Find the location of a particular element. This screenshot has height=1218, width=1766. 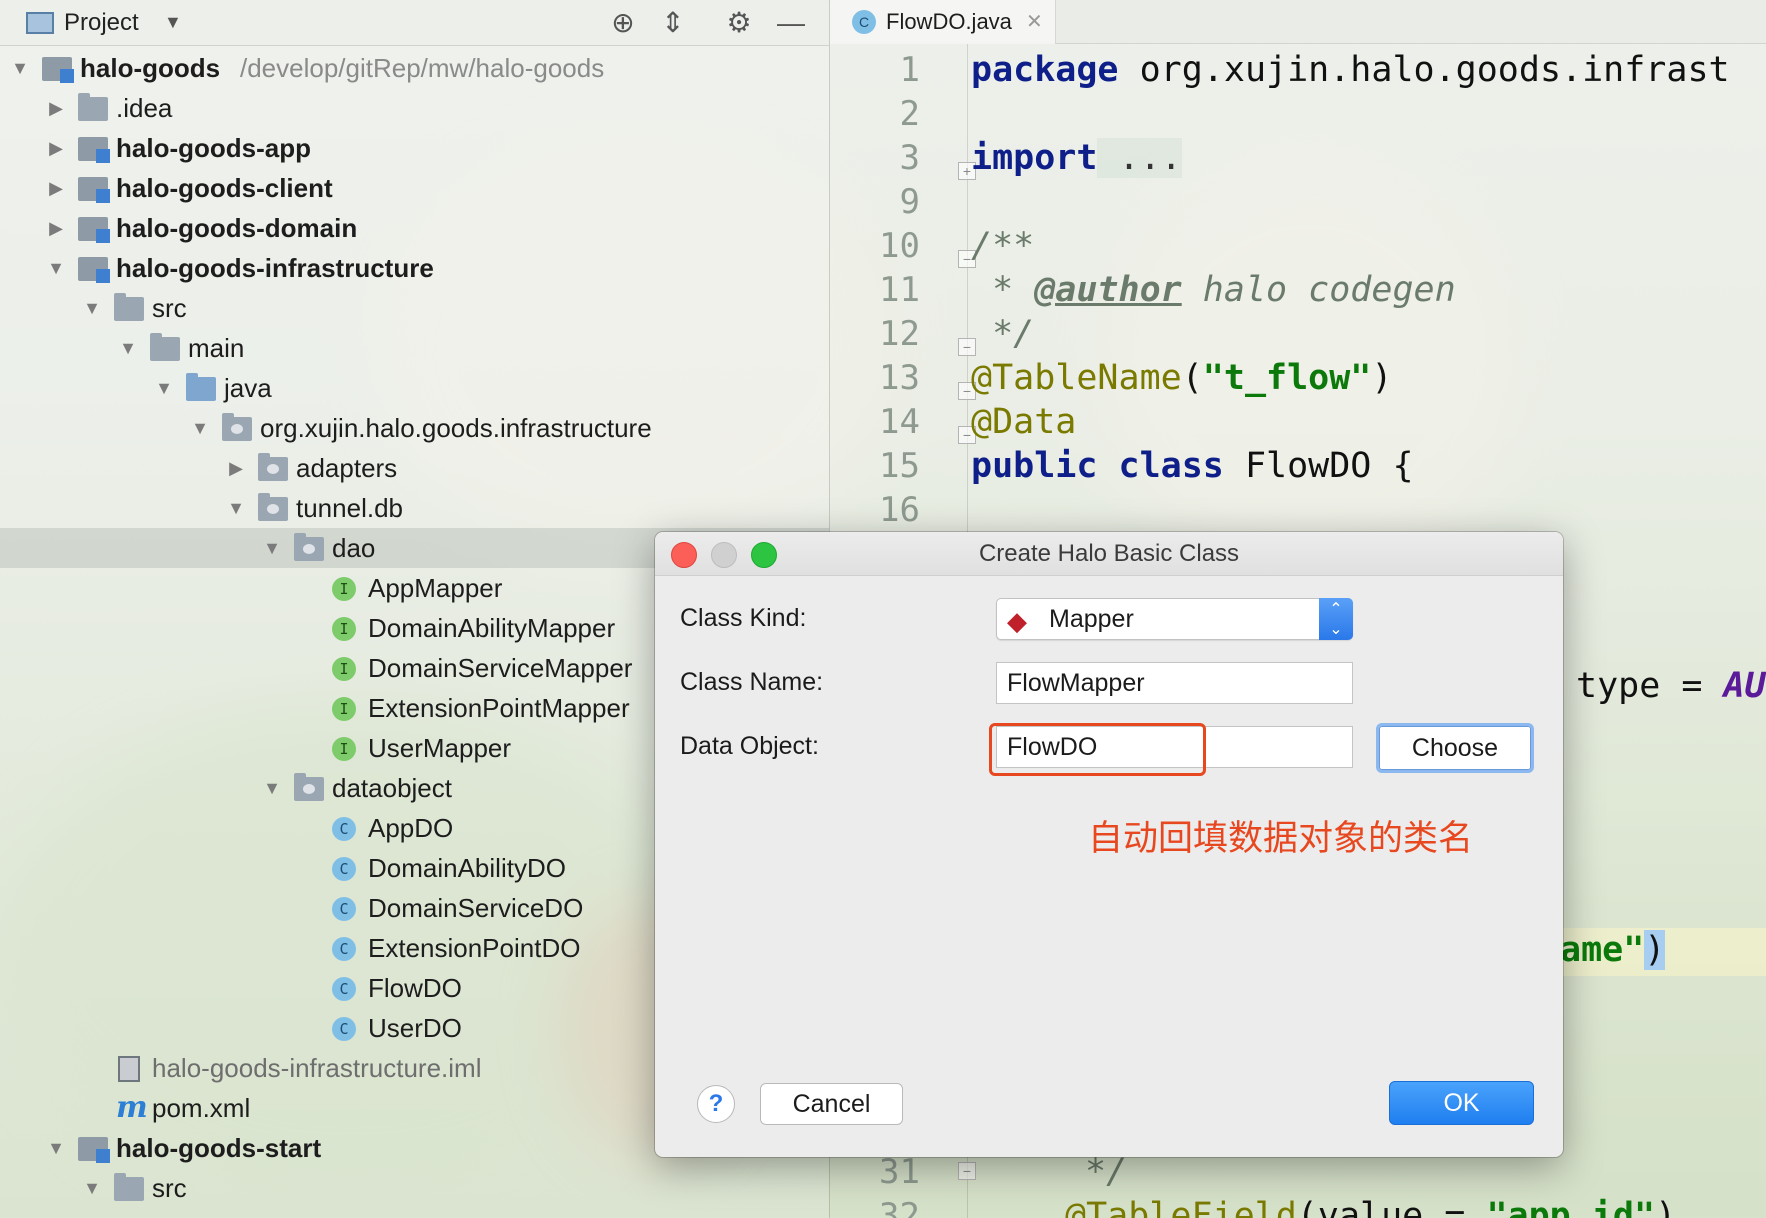

tree-item-label: AppDO is located at coordinates (411, 828).